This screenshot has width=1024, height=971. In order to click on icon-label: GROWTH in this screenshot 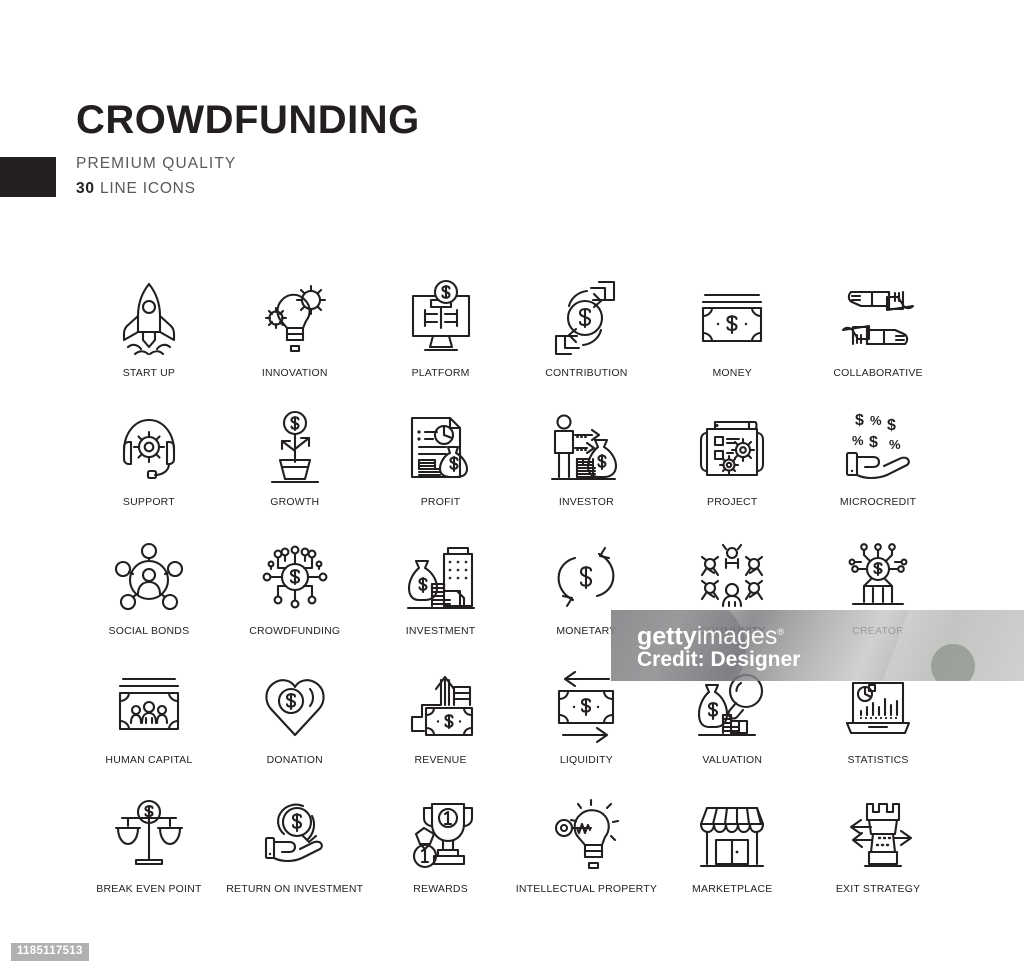, I will do `click(295, 502)`.